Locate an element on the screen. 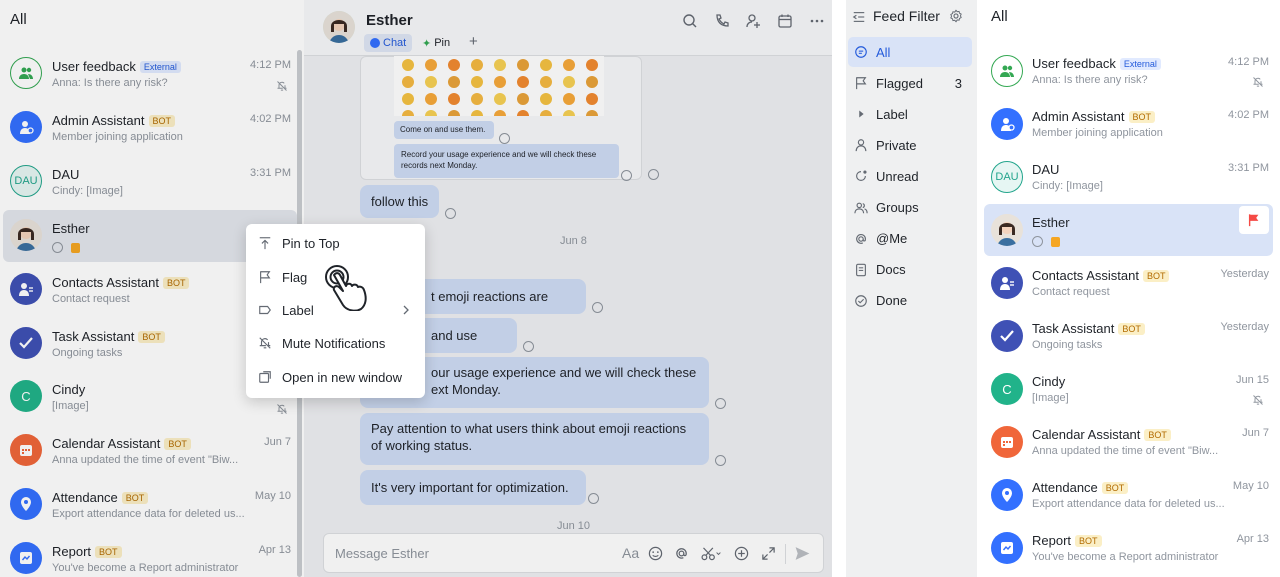 Image resolution: width=1280 pixels, height=577 pixels. feed-item-time: 4:12 PM is located at coordinates (1248, 62).